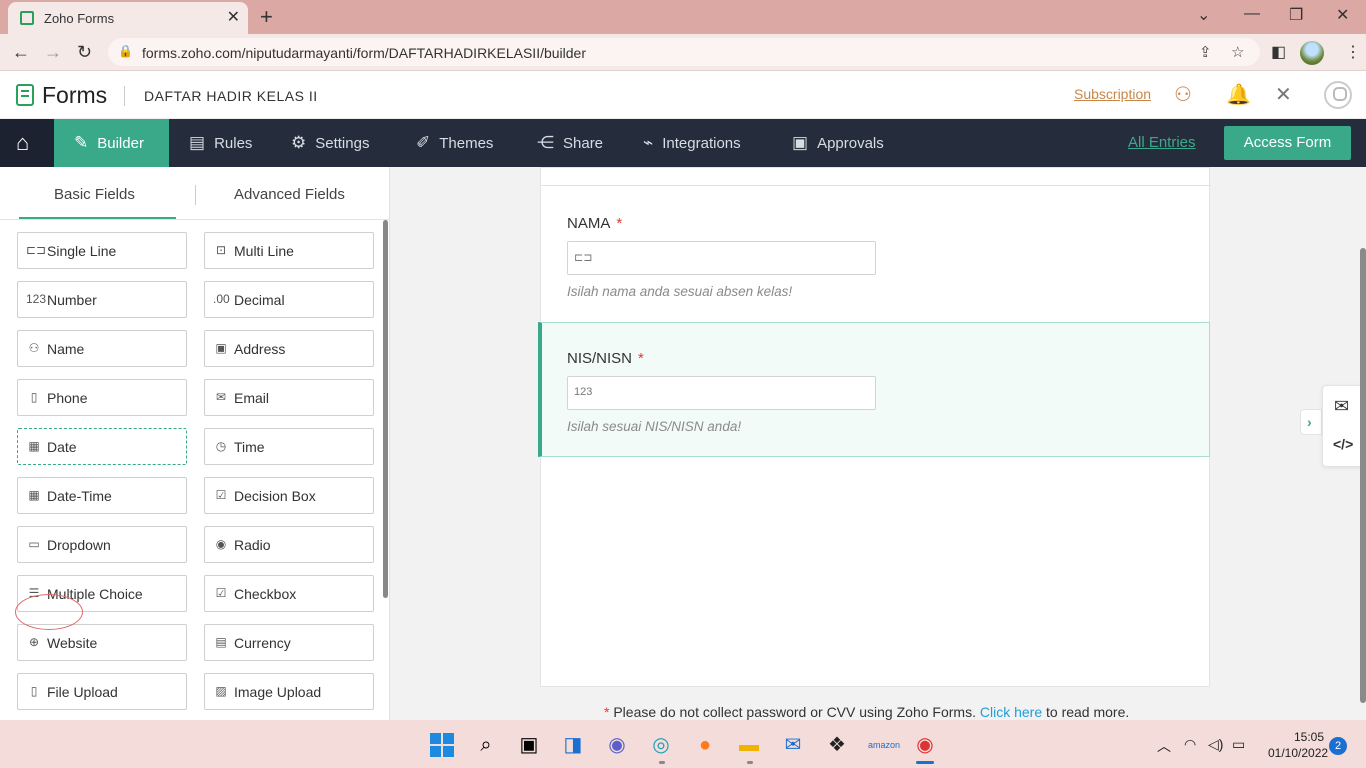 The image size is (1366, 768). I want to click on rules-icon: ▤, so click(197, 142).